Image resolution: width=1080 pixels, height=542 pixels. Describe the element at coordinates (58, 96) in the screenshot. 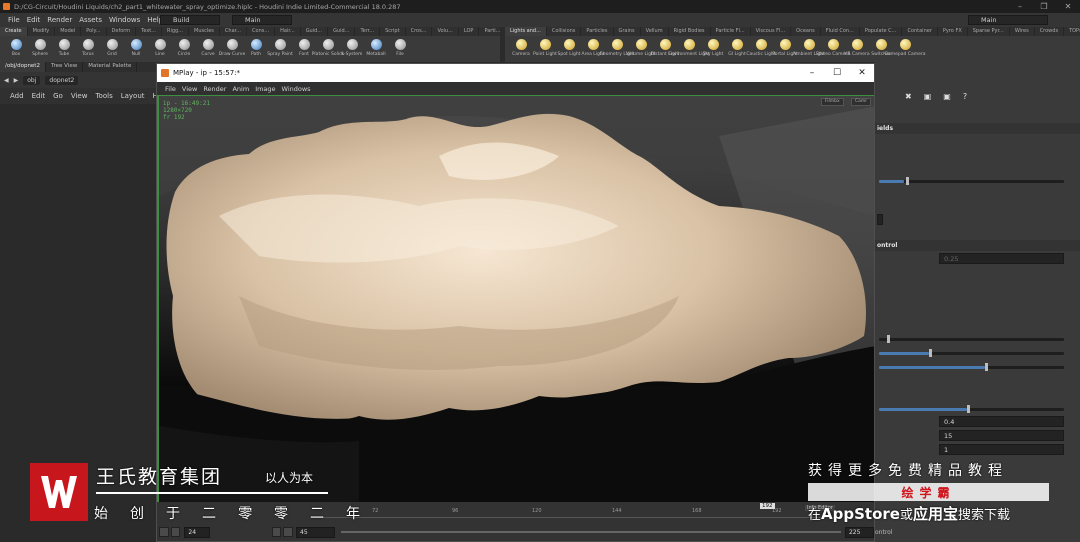

I see `net-menu-go: Go` at that location.